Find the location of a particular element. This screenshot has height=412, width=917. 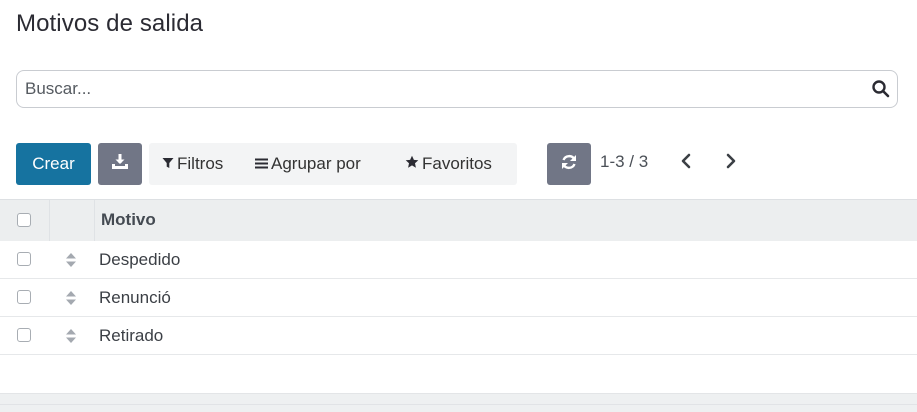

download-icon is located at coordinates (120, 164).